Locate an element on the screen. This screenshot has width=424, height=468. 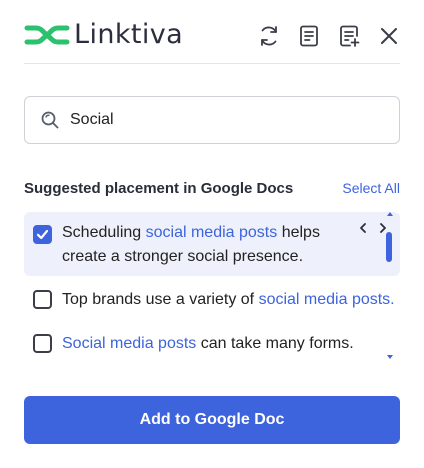
checkmark-icon is located at coordinates (42, 234).